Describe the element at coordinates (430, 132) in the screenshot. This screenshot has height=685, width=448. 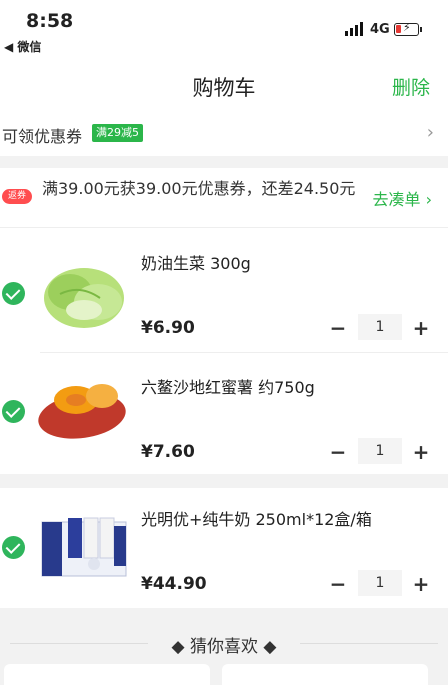
I see `chevron-right-icon: ›` at that location.